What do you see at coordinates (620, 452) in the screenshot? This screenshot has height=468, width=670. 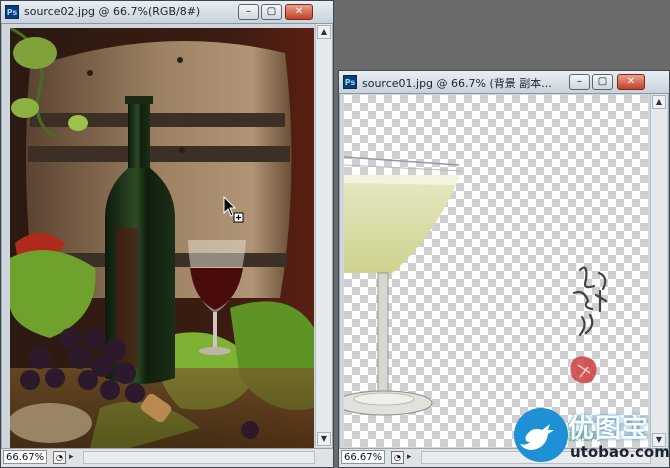 I see `watermark-url: utobao.com` at bounding box center [620, 452].